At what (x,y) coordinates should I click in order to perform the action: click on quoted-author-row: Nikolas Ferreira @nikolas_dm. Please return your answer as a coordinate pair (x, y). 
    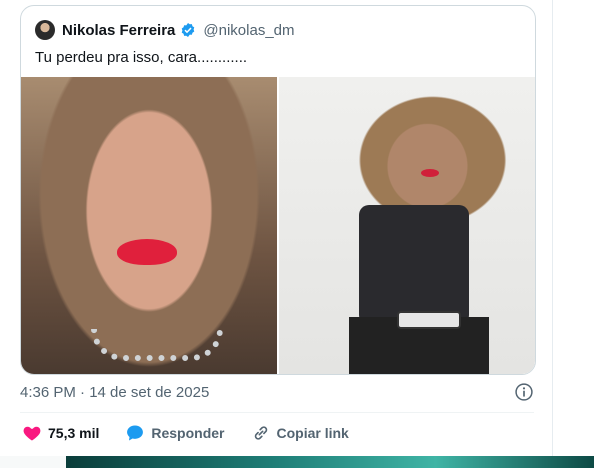
    Looking at the image, I should click on (165, 30).